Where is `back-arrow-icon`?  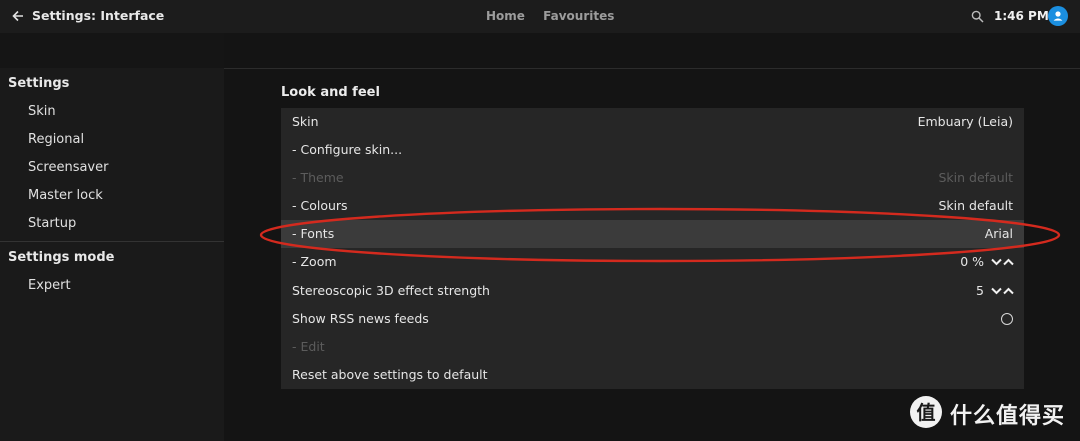
back-arrow-icon is located at coordinates (18, 16).